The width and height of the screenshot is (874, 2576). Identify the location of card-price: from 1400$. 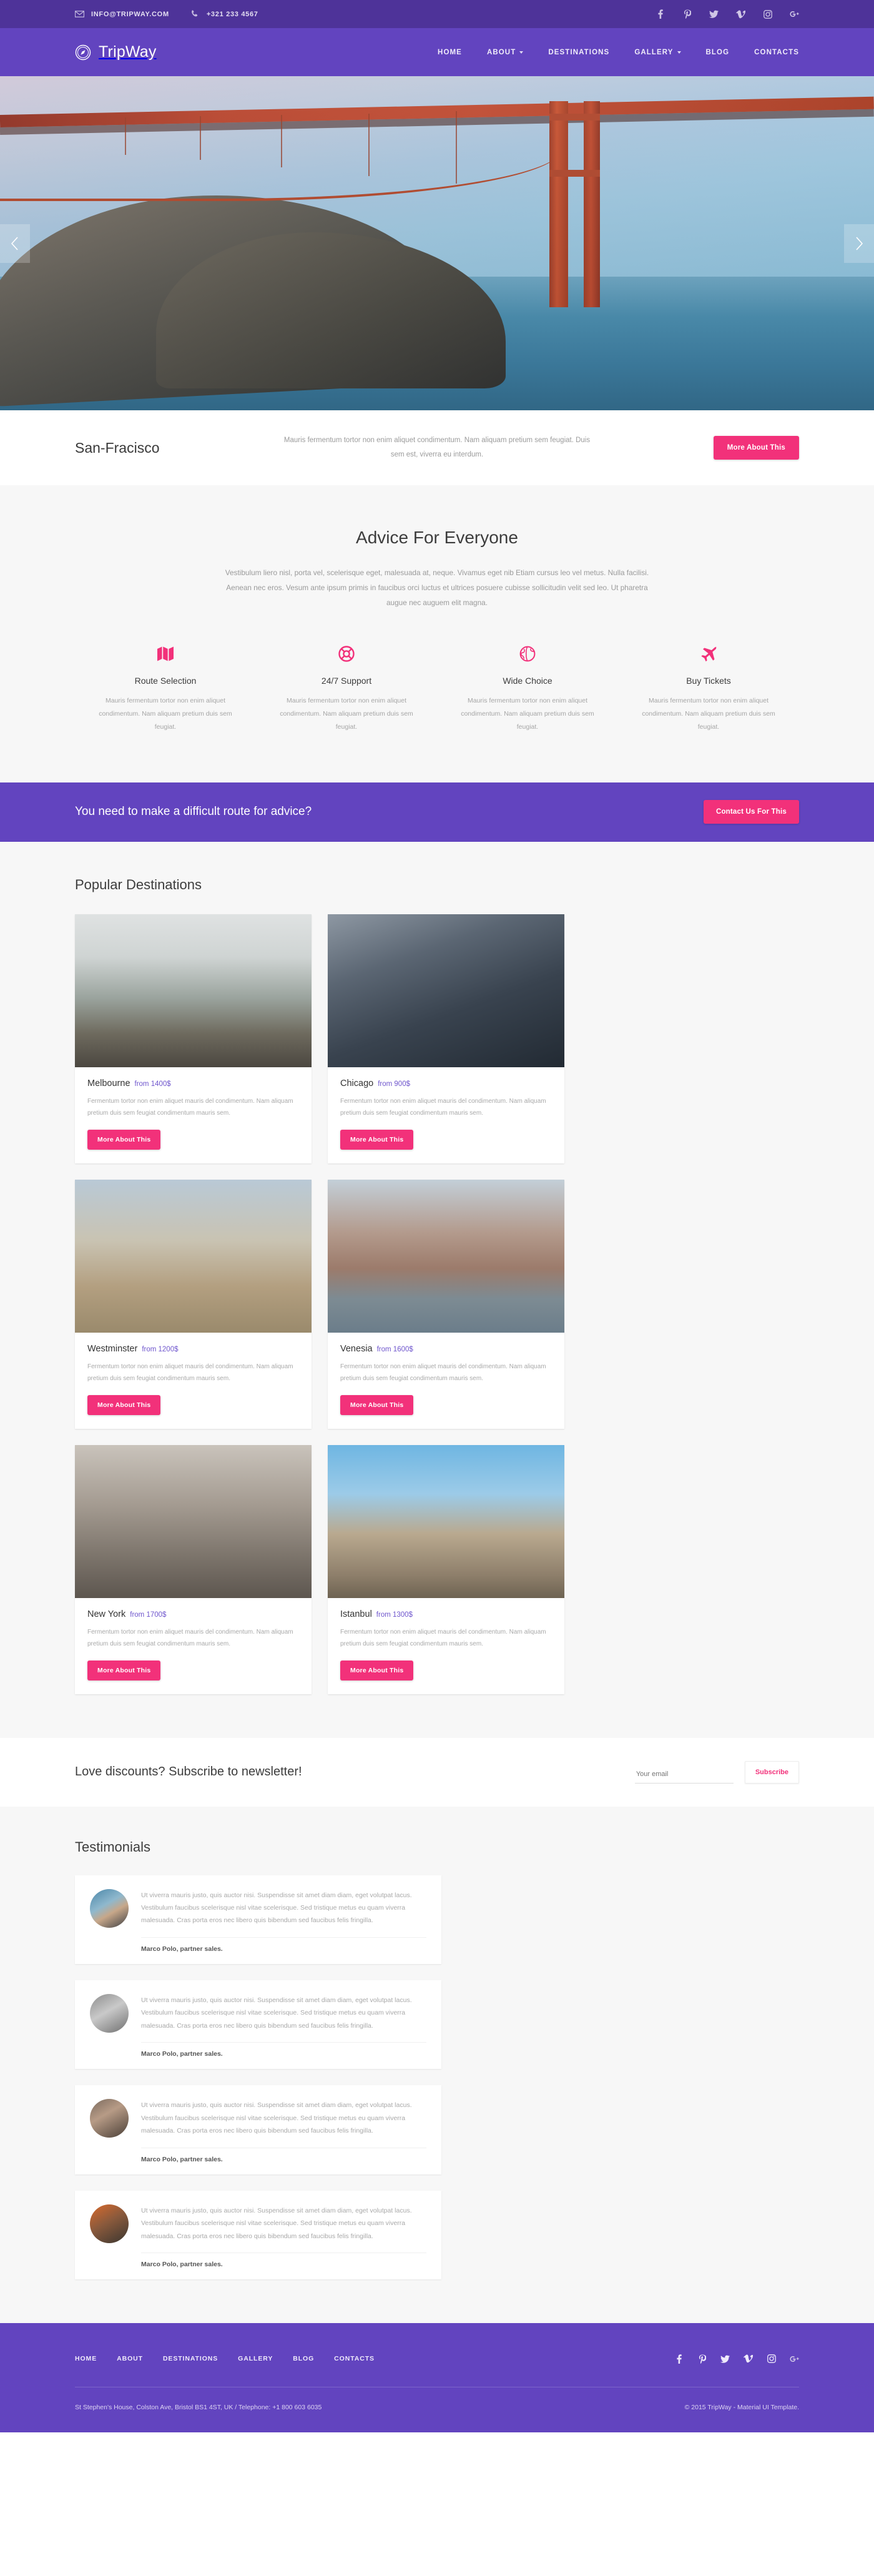
(152, 1084).